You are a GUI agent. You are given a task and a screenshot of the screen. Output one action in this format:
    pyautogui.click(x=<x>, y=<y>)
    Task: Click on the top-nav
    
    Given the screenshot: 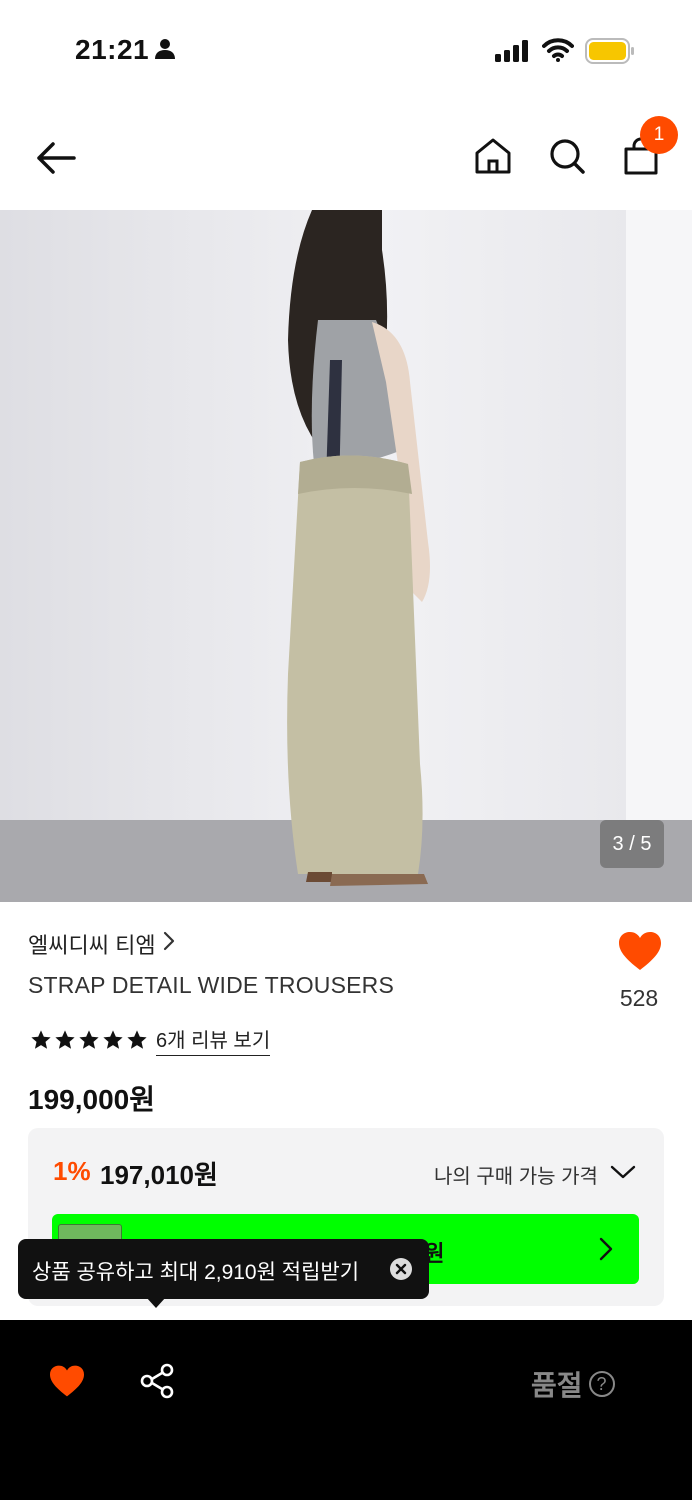 What is the action you would take?
    pyautogui.click(x=346, y=157)
    